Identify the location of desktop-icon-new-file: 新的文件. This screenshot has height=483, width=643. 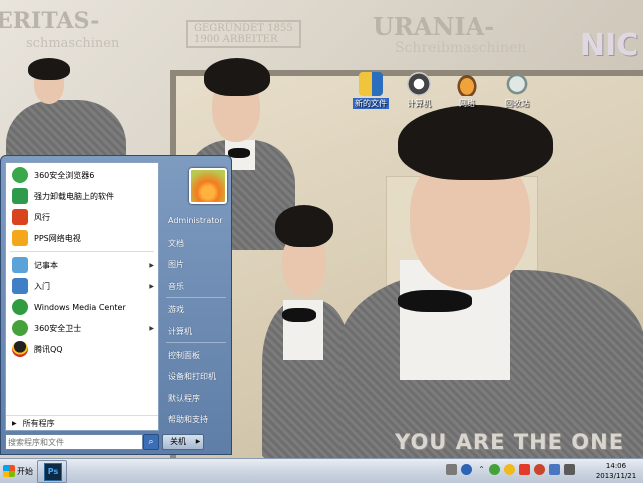
(371, 90).